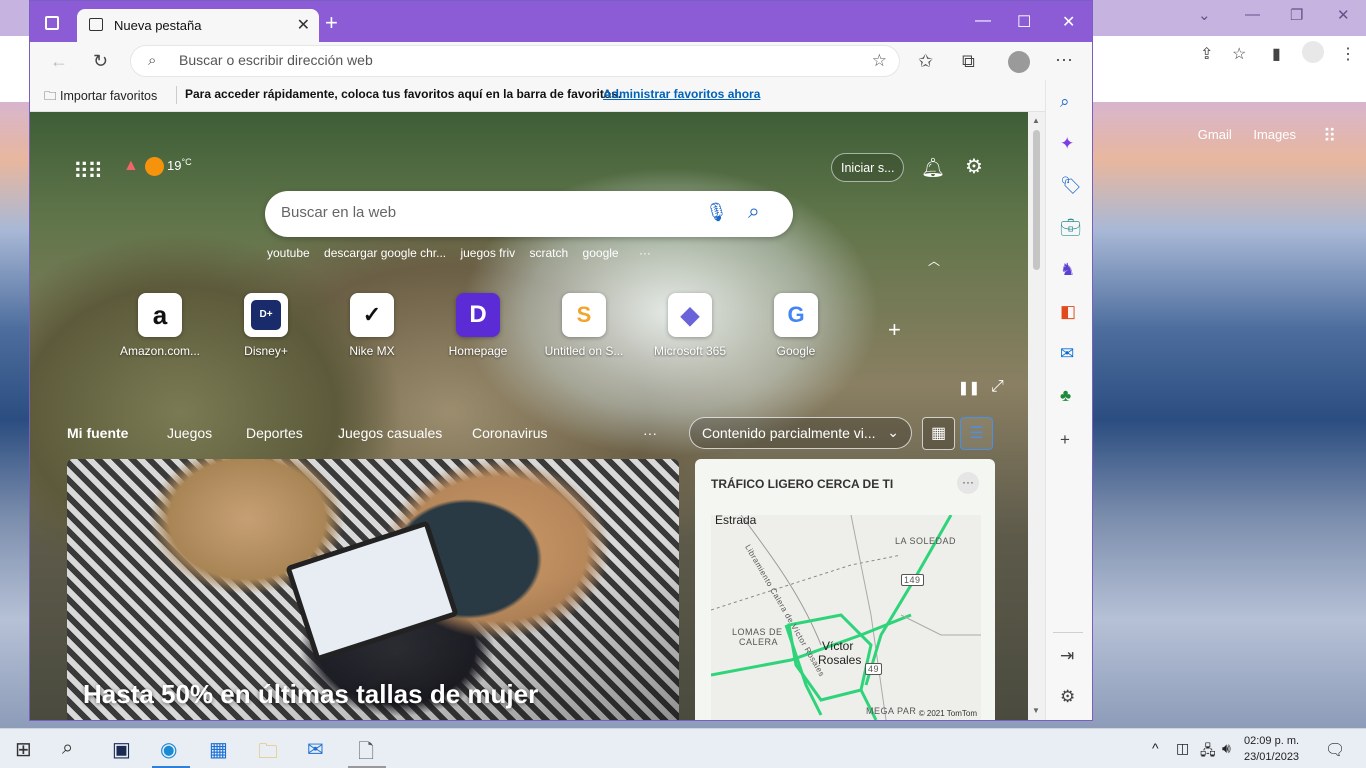 This screenshot has width=1366, height=768. Describe the element at coordinates (645, 253) in the screenshot. I see `trending-more-button: ···` at that location.